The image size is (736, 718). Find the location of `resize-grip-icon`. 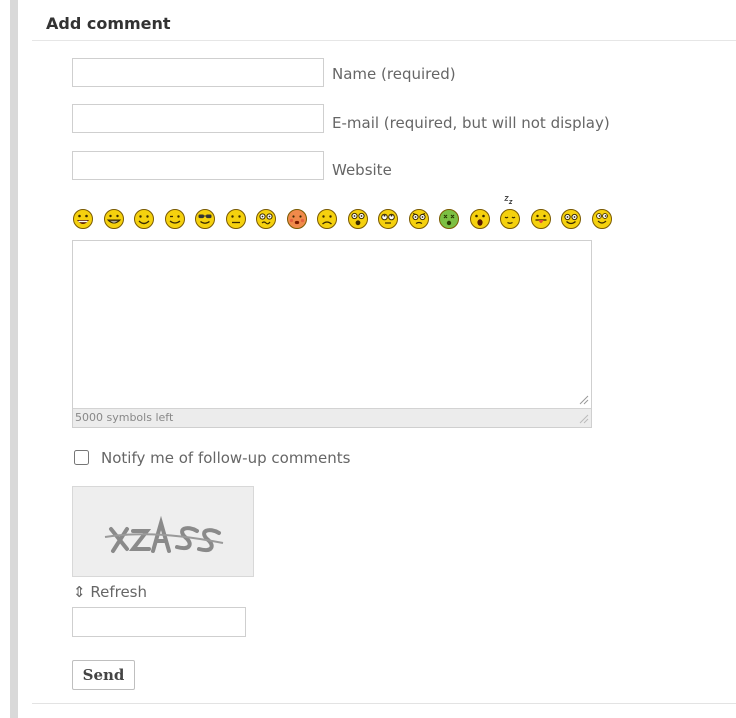

resize-grip-icon is located at coordinates (583, 399).